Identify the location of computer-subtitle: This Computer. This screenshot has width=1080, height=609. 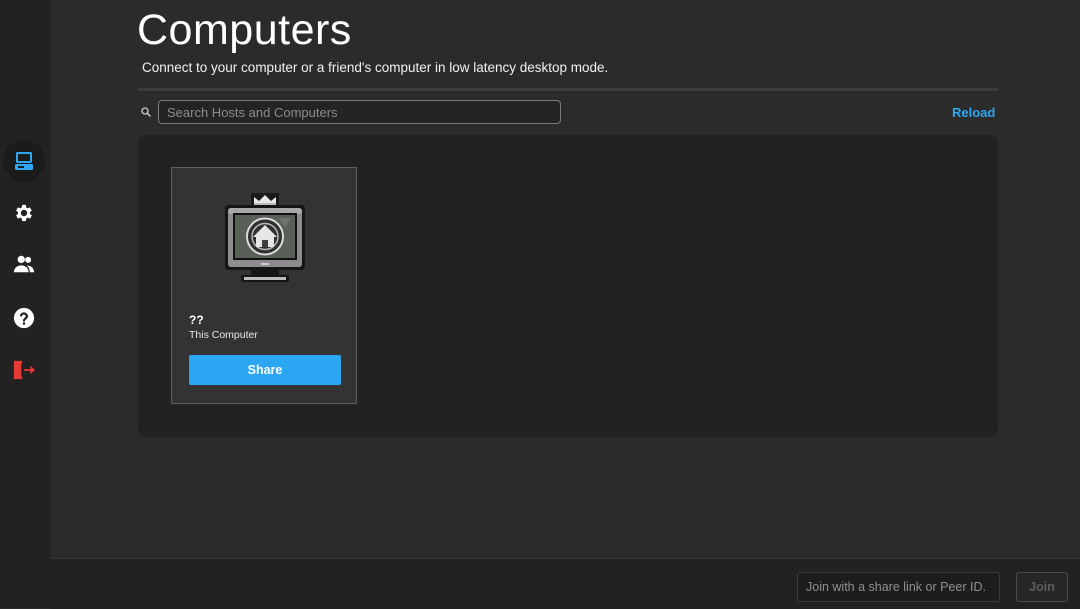
(223, 335).